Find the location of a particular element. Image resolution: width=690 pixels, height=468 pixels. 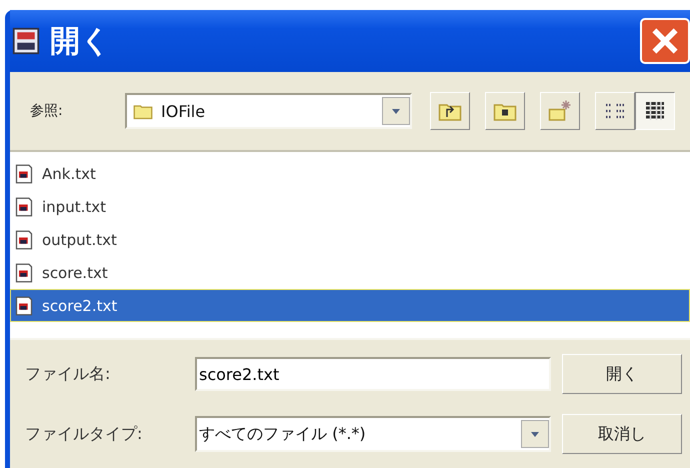

look-in-value: IOFile is located at coordinates (183, 111).